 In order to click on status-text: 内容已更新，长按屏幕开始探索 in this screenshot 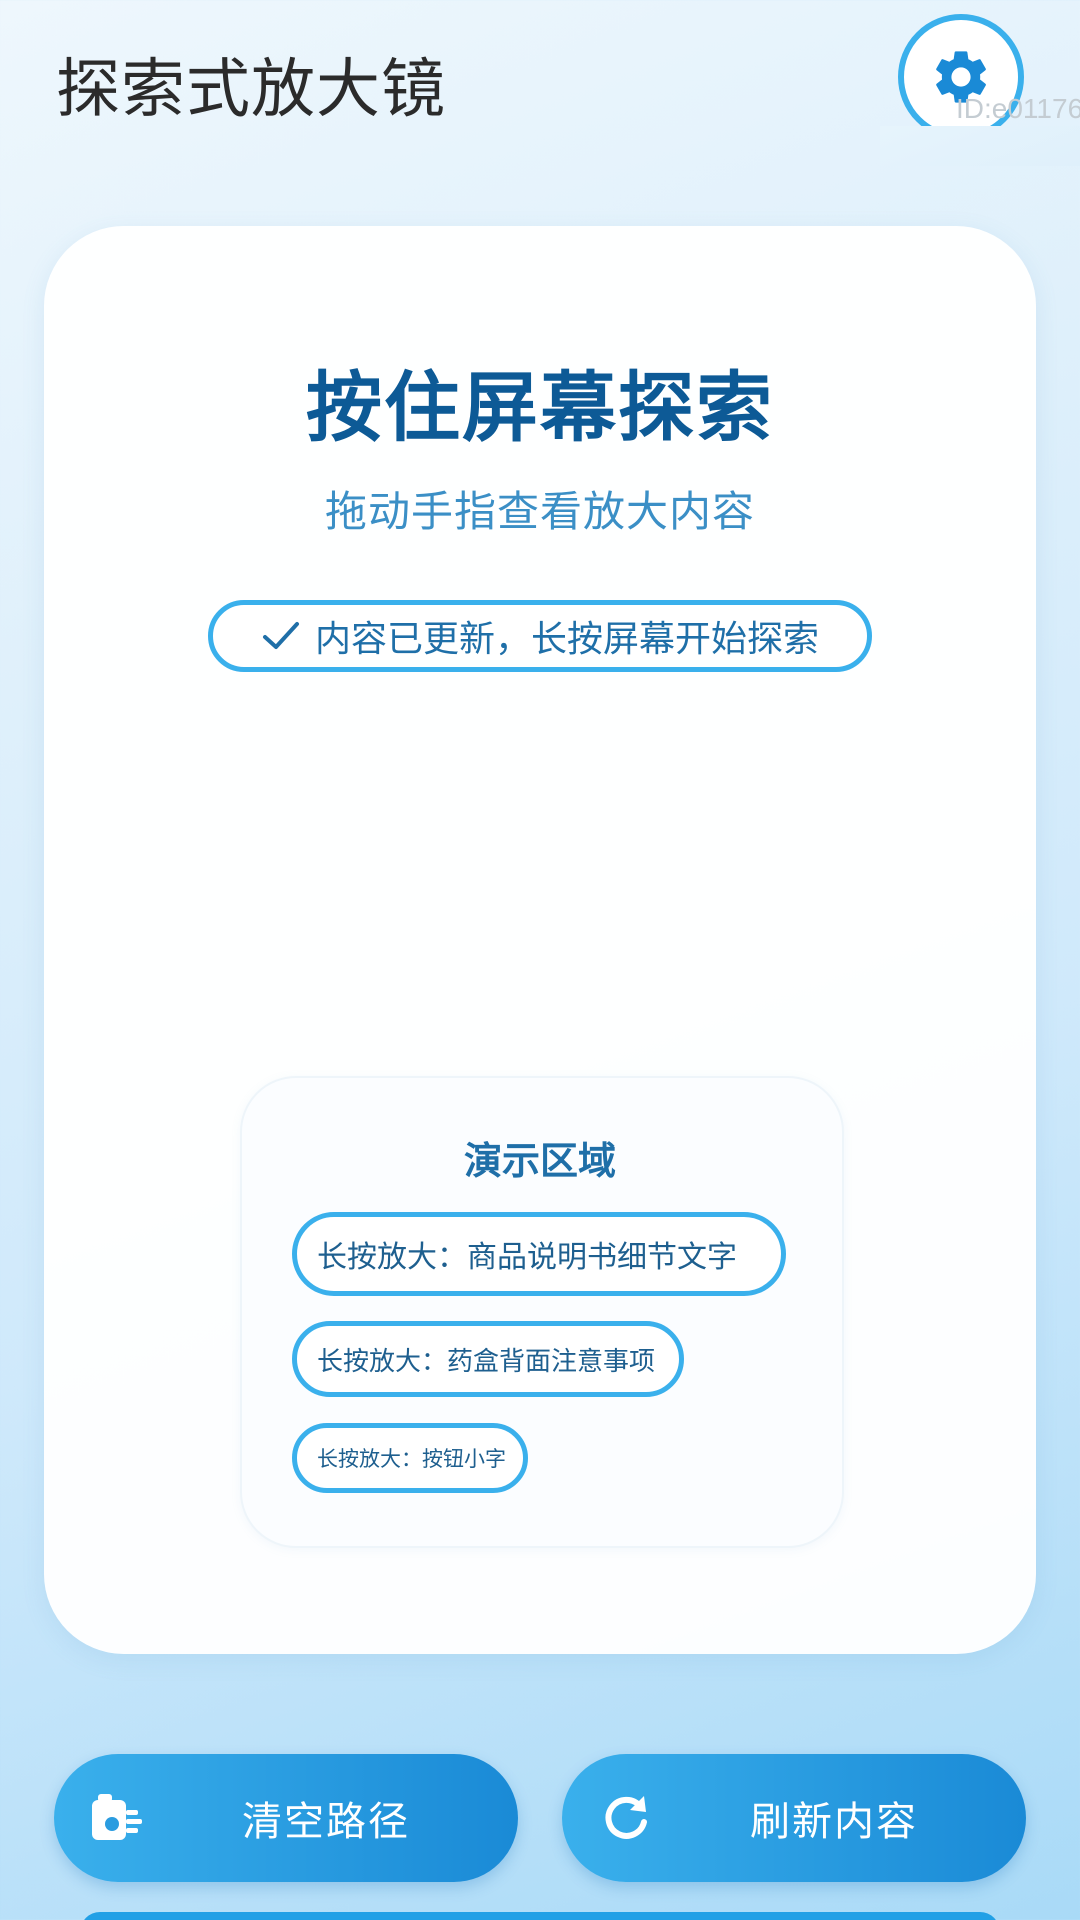, I will do `click(566, 639)`.